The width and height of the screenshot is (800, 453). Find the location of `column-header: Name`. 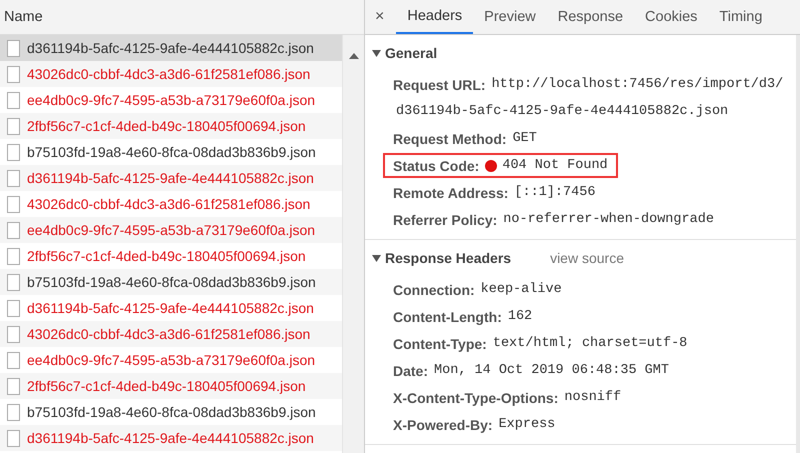

column-header: Name is located at coordinates (23, 17).